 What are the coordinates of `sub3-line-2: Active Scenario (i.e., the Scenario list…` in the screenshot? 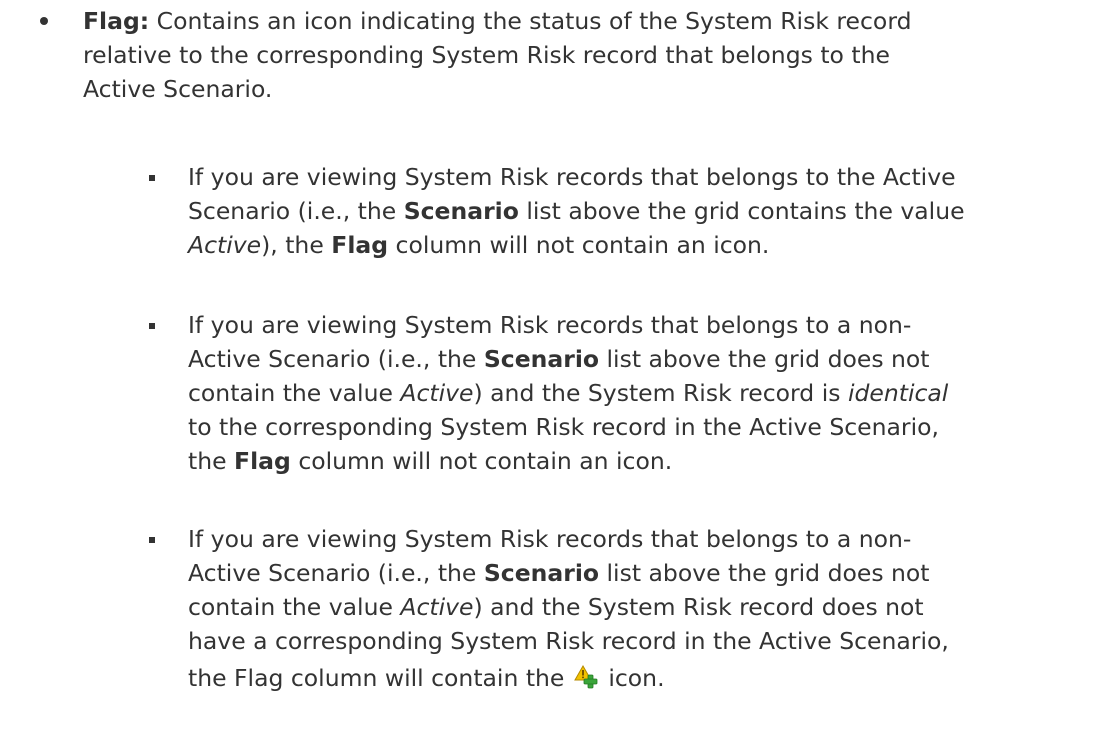 It's located at (559, 573).